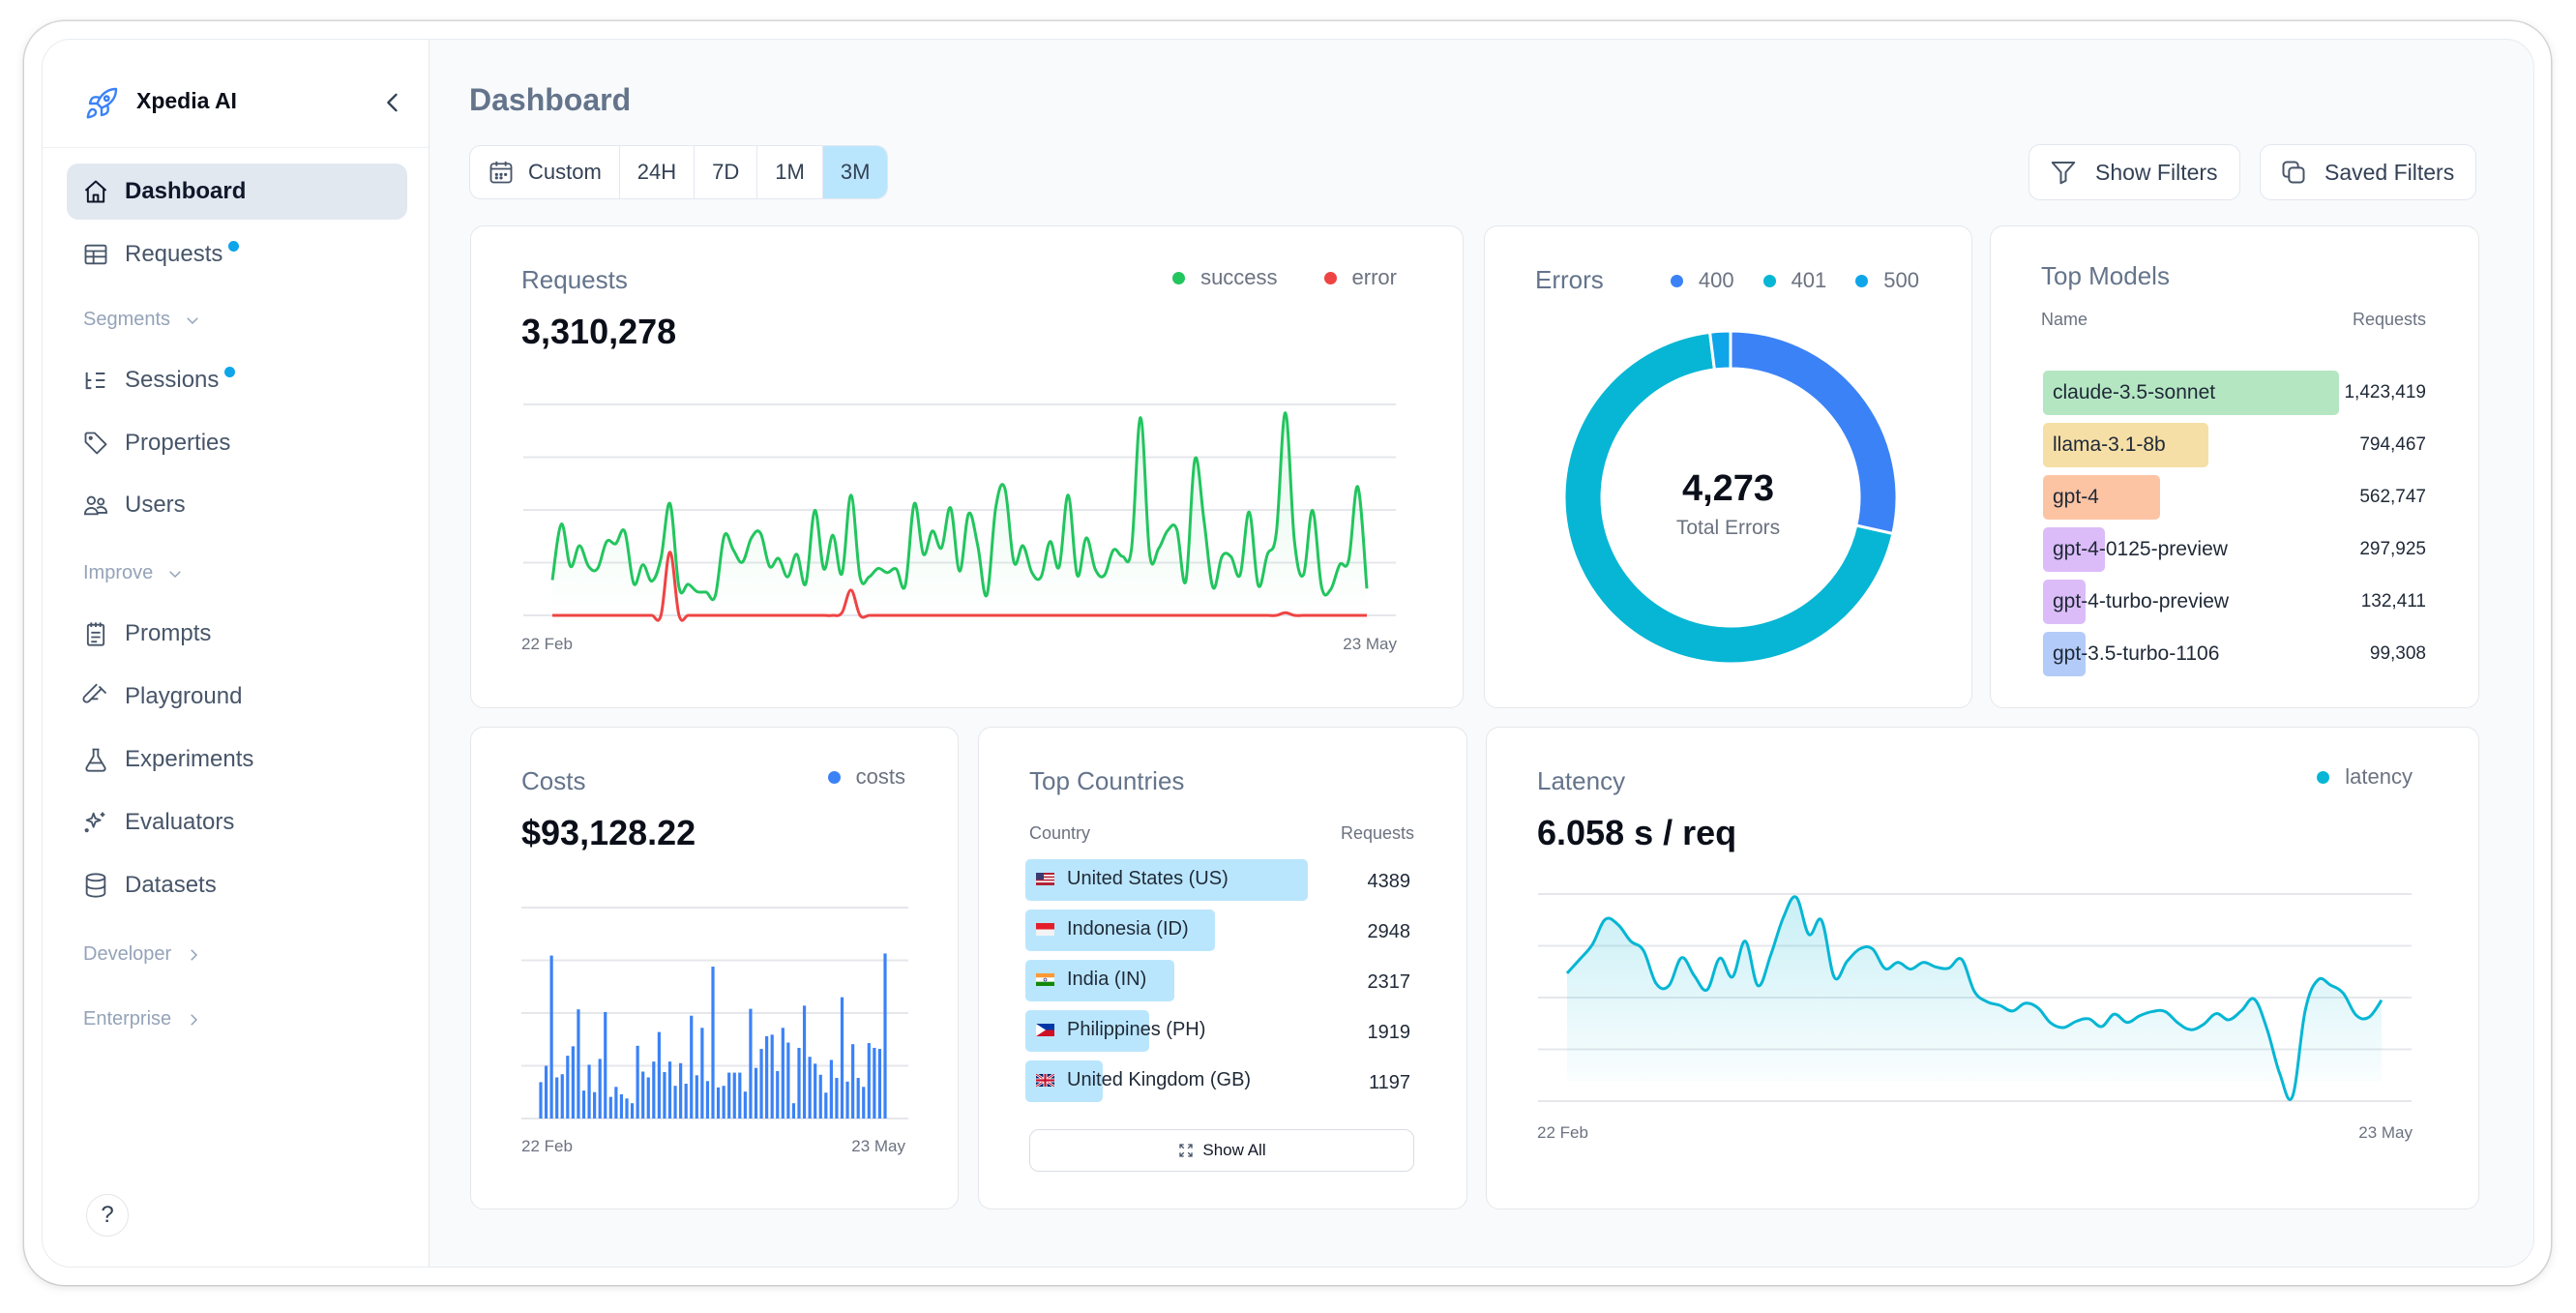 Image resolution: width=2576 pixels, height=1313 pixels. What do you see at coordinates (1128, 929) in the screenshot?
I see `country-name: Indonesia (ID)` at bounding box center [1128, 929].